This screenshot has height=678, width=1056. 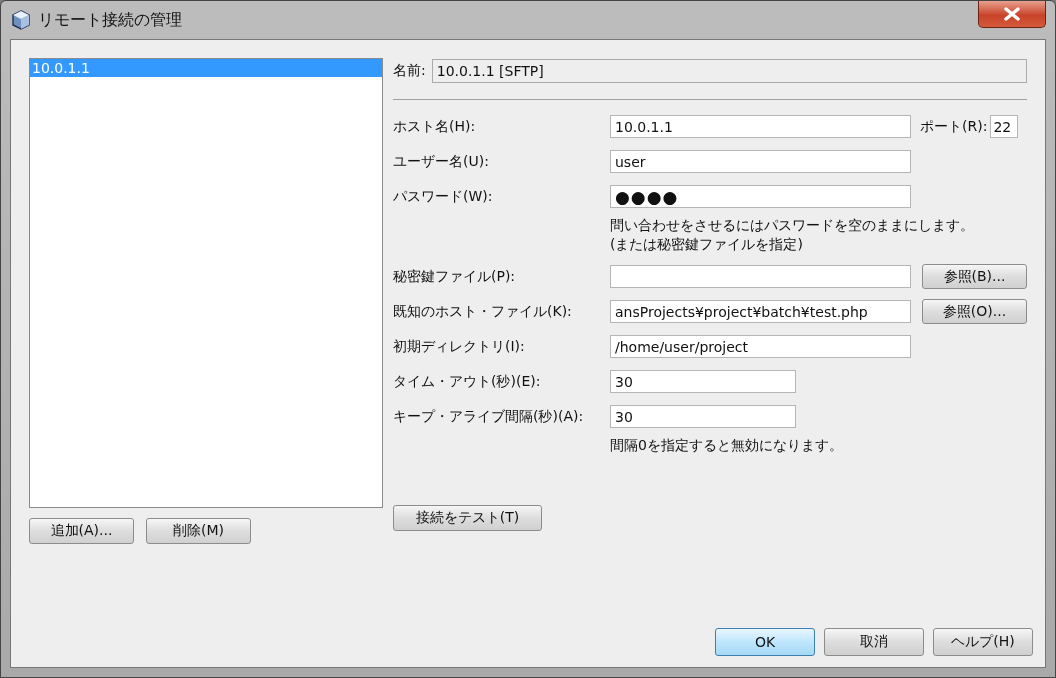 I want to click on input-field: 10.0.1.1, so click(x=760, y=126).